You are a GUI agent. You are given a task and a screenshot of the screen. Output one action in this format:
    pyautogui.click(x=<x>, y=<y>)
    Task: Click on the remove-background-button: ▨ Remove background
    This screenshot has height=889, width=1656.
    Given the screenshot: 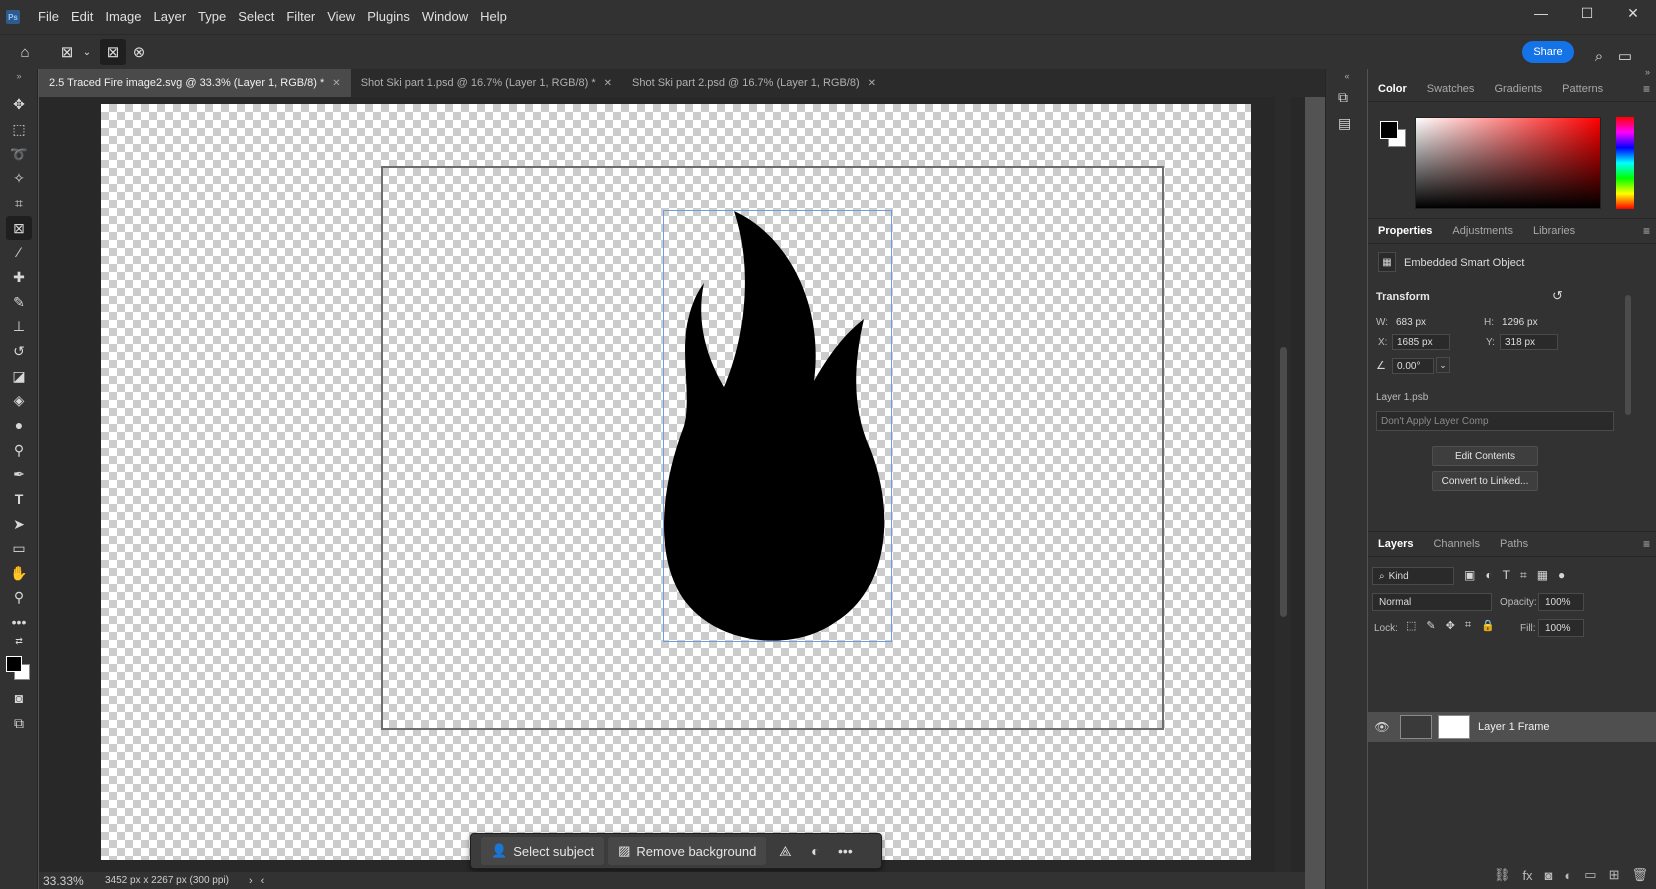 What is the action you would take?
    pyautogui.click(x=687, y=851)
    